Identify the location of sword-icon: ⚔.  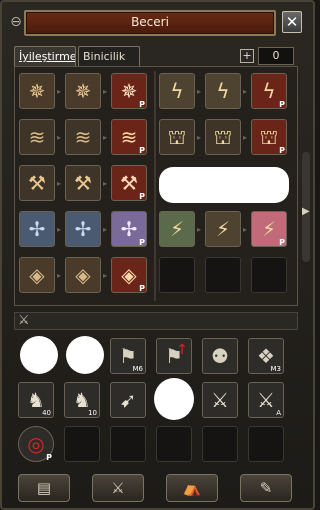
(24, 320).